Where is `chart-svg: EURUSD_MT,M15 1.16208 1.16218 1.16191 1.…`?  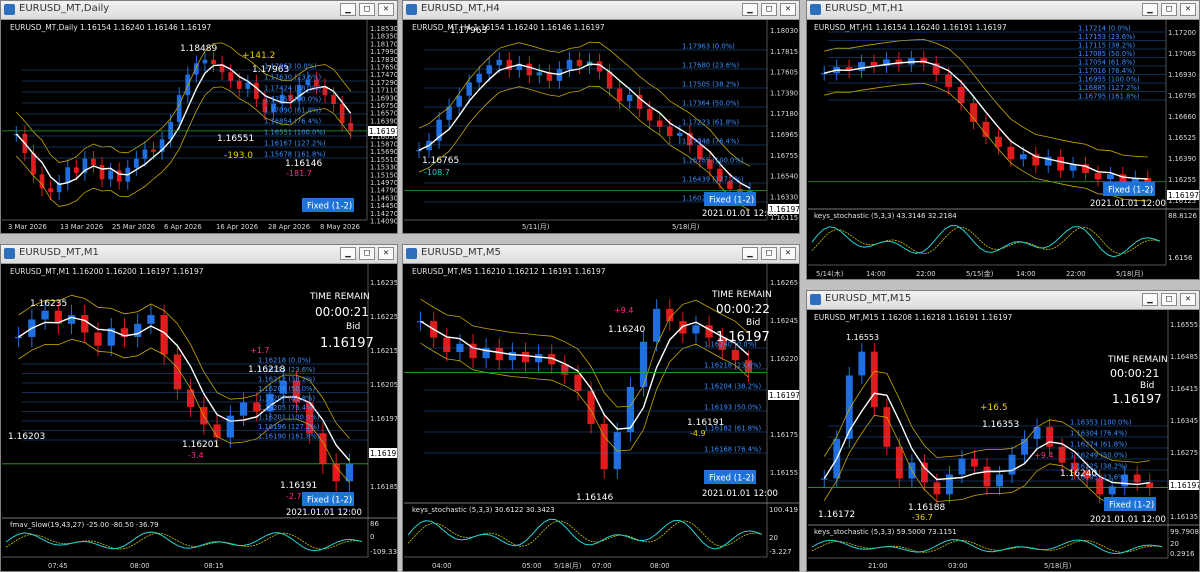 chart-svg: EURUSD_MT,M15 1.16208 1.16218 1.16191 1.… is located at coordinates (1004, 441).